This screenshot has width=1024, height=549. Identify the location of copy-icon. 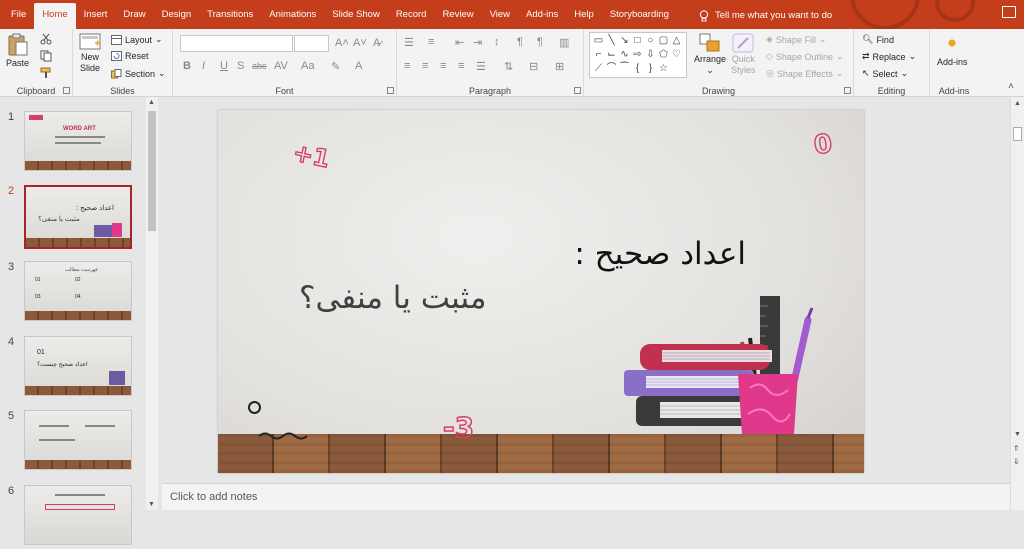
(46, 56).